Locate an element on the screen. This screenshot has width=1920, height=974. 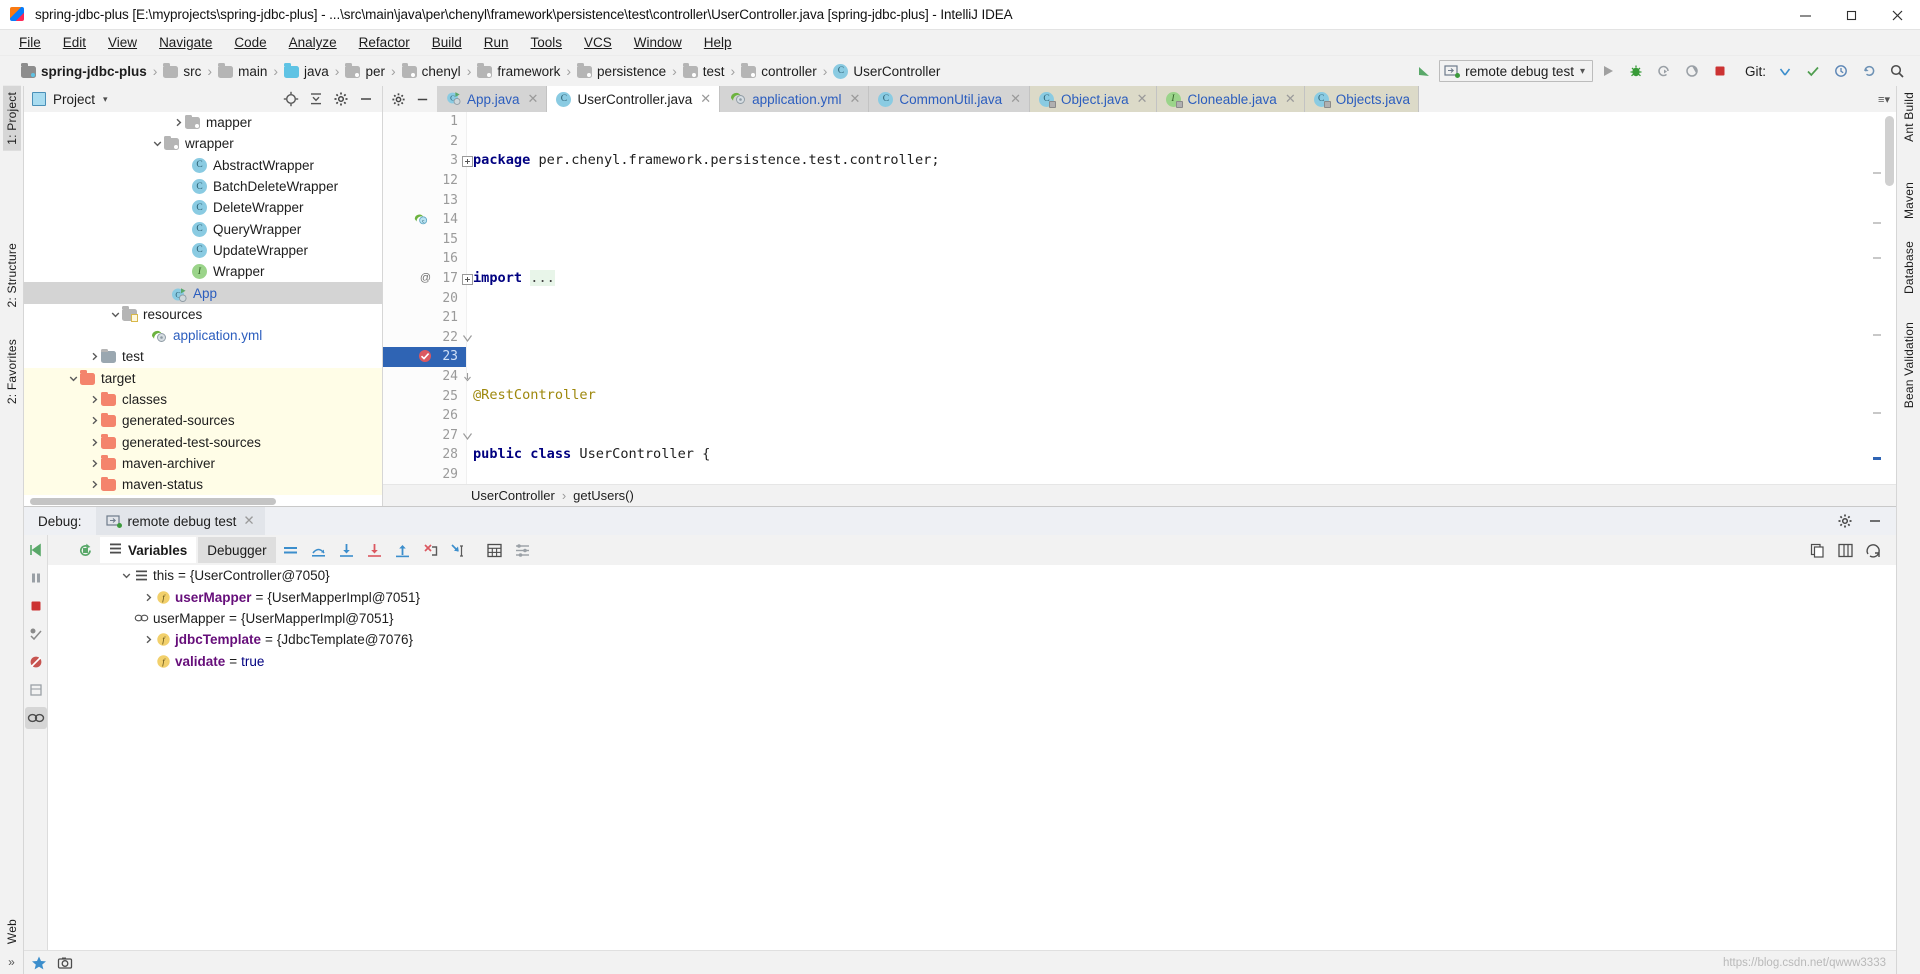
menu-view: View is located at coordinates (122, 42).